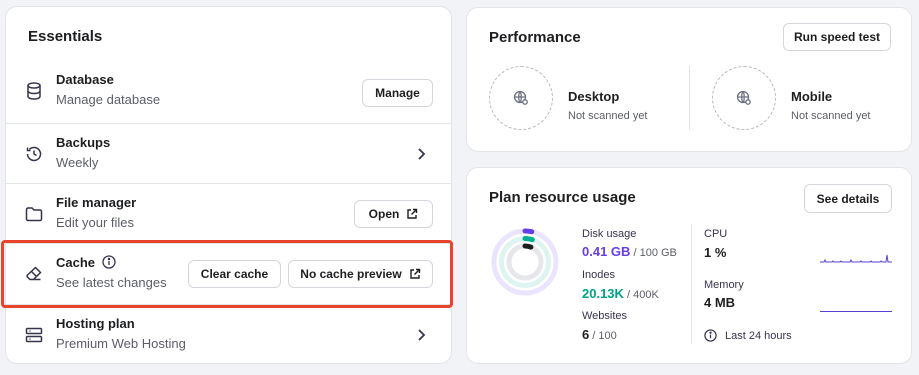  Describe the element at coordinates (691, 284) in the screenshot. I see `plan-divider` at that location.